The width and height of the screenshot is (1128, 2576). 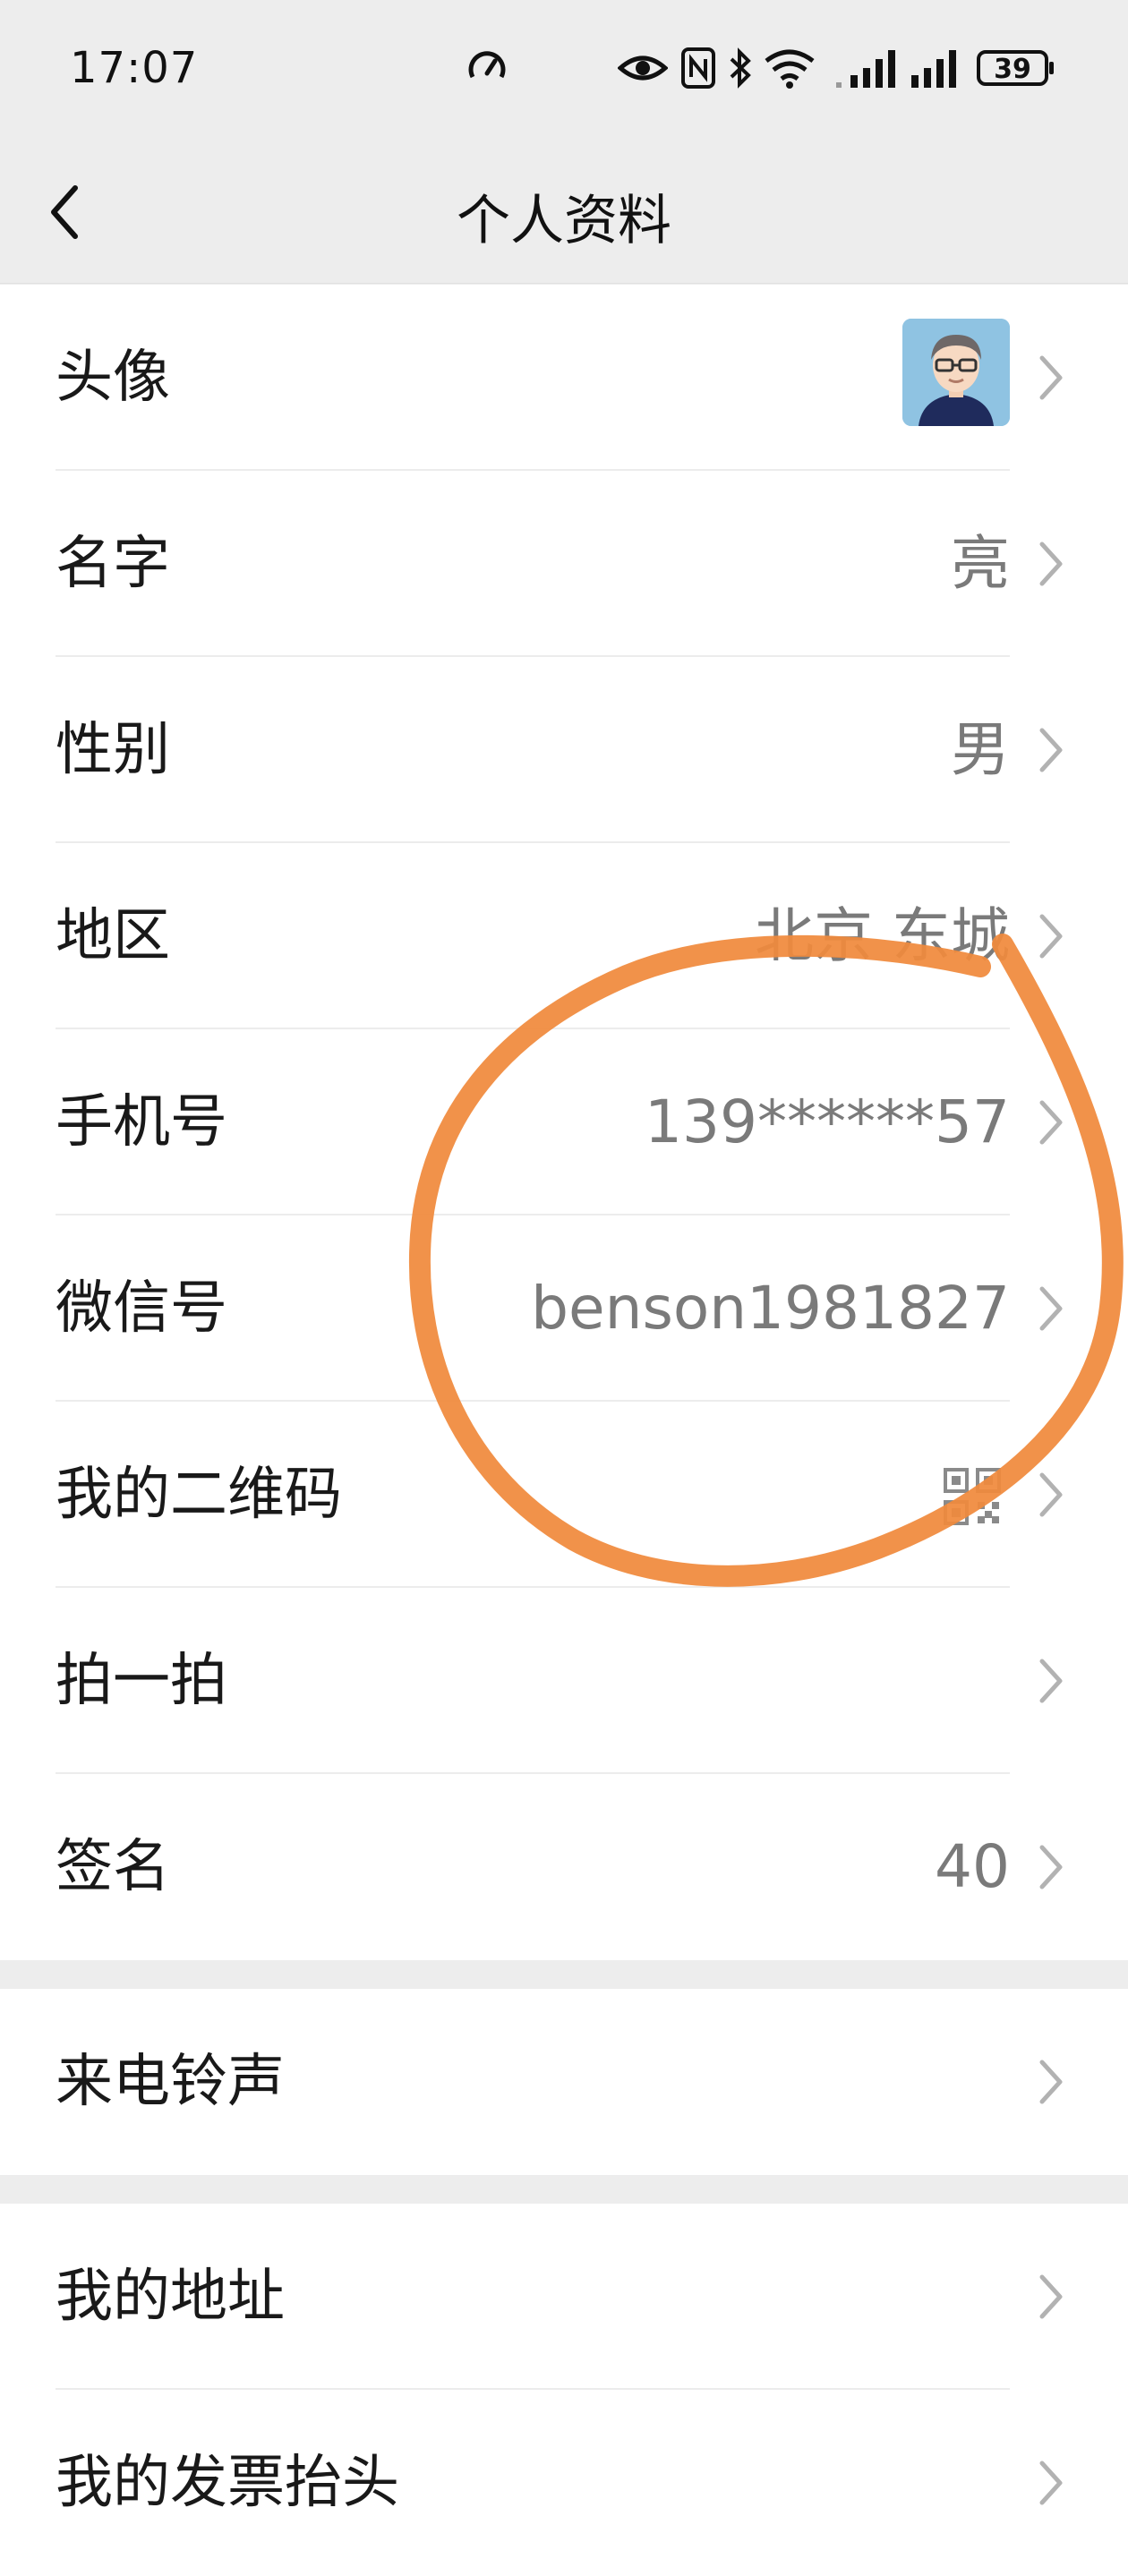 I want to click on eye-icon, so click(x=643, y=68).